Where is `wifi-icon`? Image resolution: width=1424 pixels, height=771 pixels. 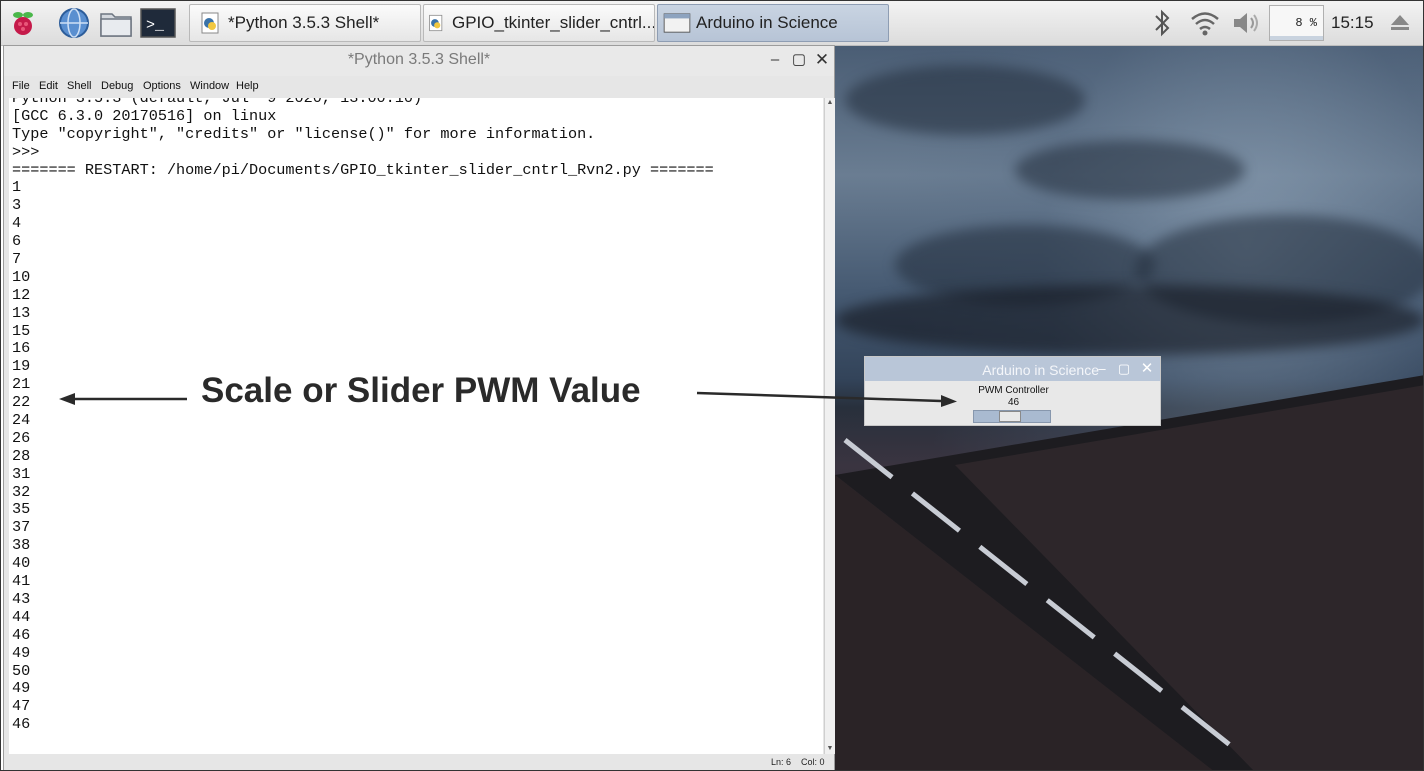
wifi-icon is located at coordinates (1205, 23).